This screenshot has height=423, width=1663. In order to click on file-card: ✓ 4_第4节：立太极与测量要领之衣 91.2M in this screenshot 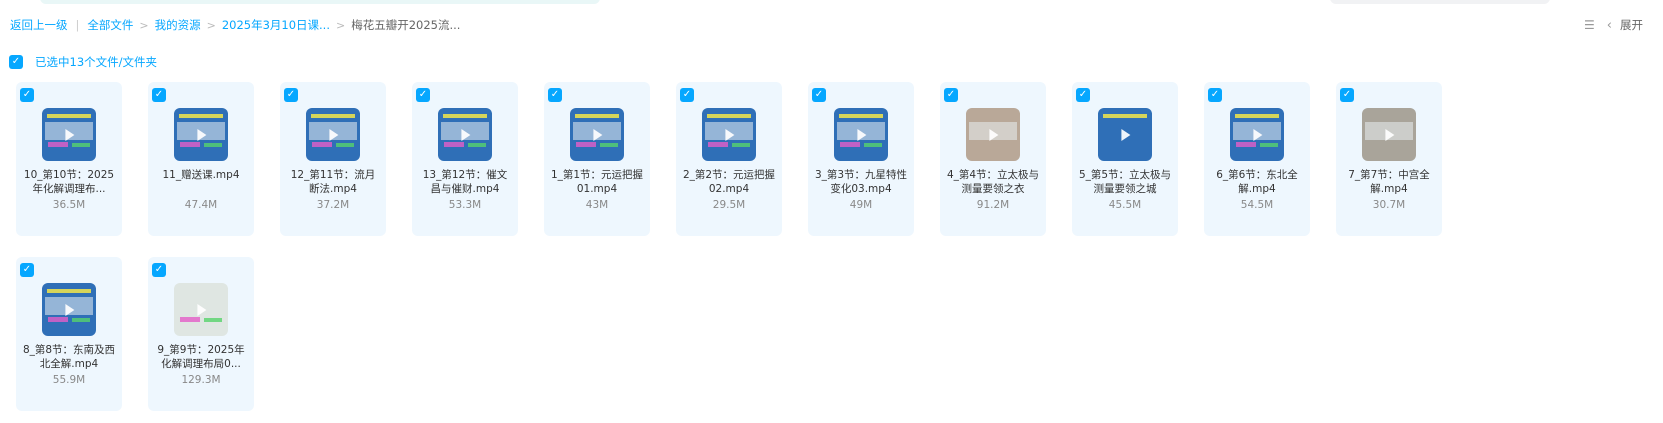, I will do `click(993, 159)`.